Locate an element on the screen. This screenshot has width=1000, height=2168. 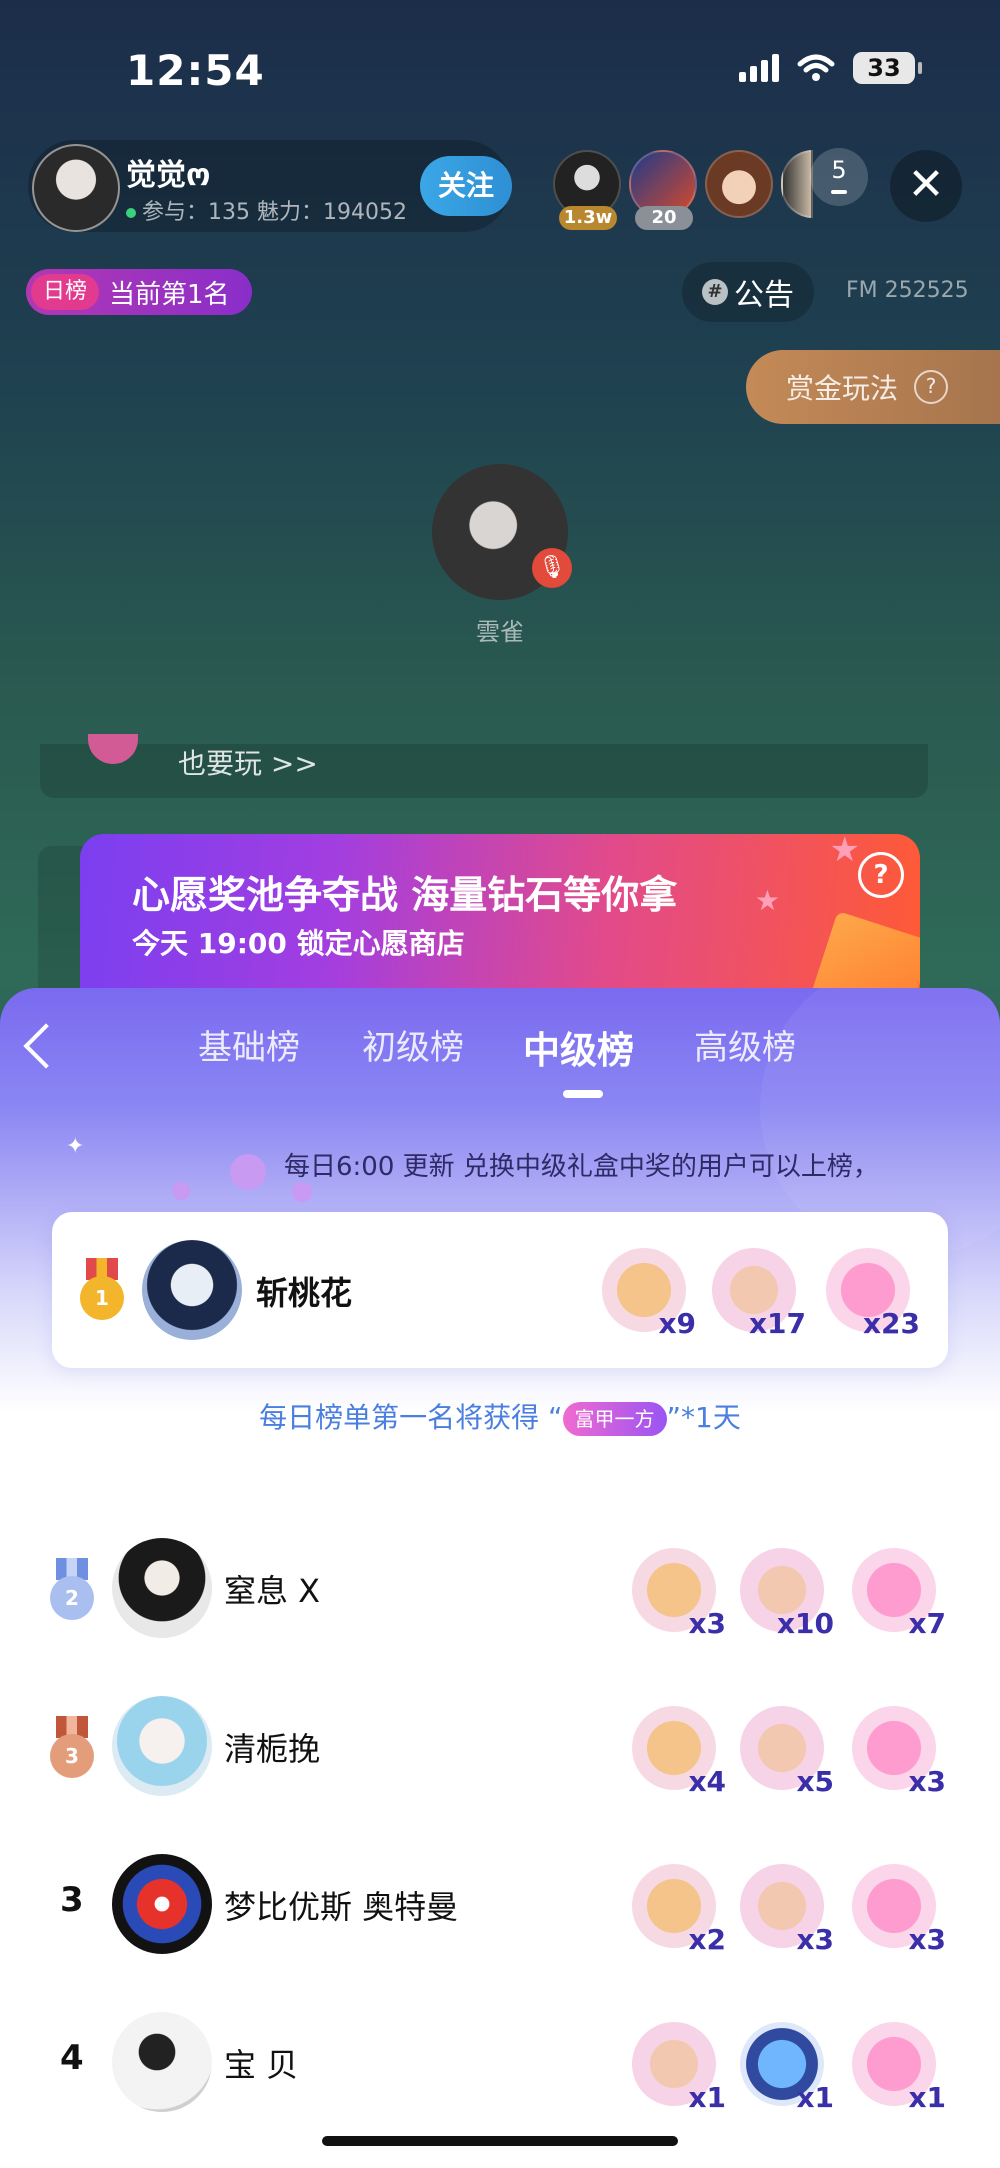
tab-intermediate: 中级榜 is located at coordinates (578, 1047).